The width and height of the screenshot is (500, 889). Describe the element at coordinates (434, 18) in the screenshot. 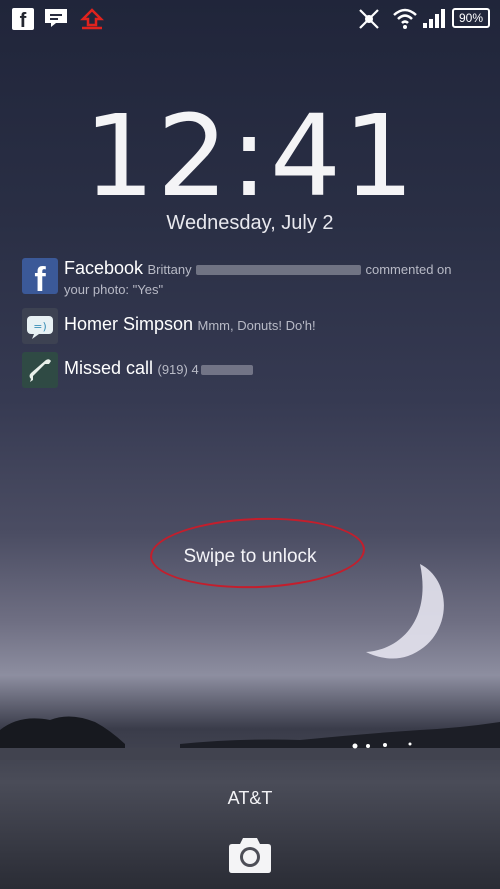

I see `signal-icon` at that location.